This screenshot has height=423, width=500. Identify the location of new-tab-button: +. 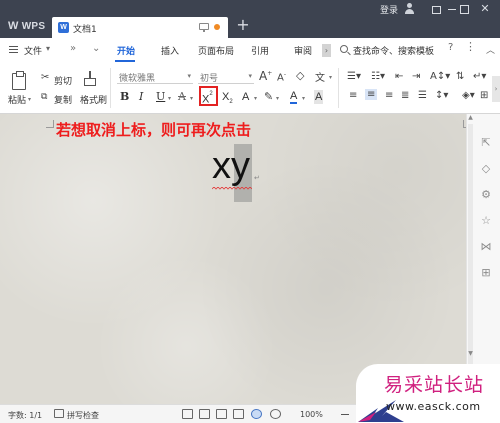
(243, 25).